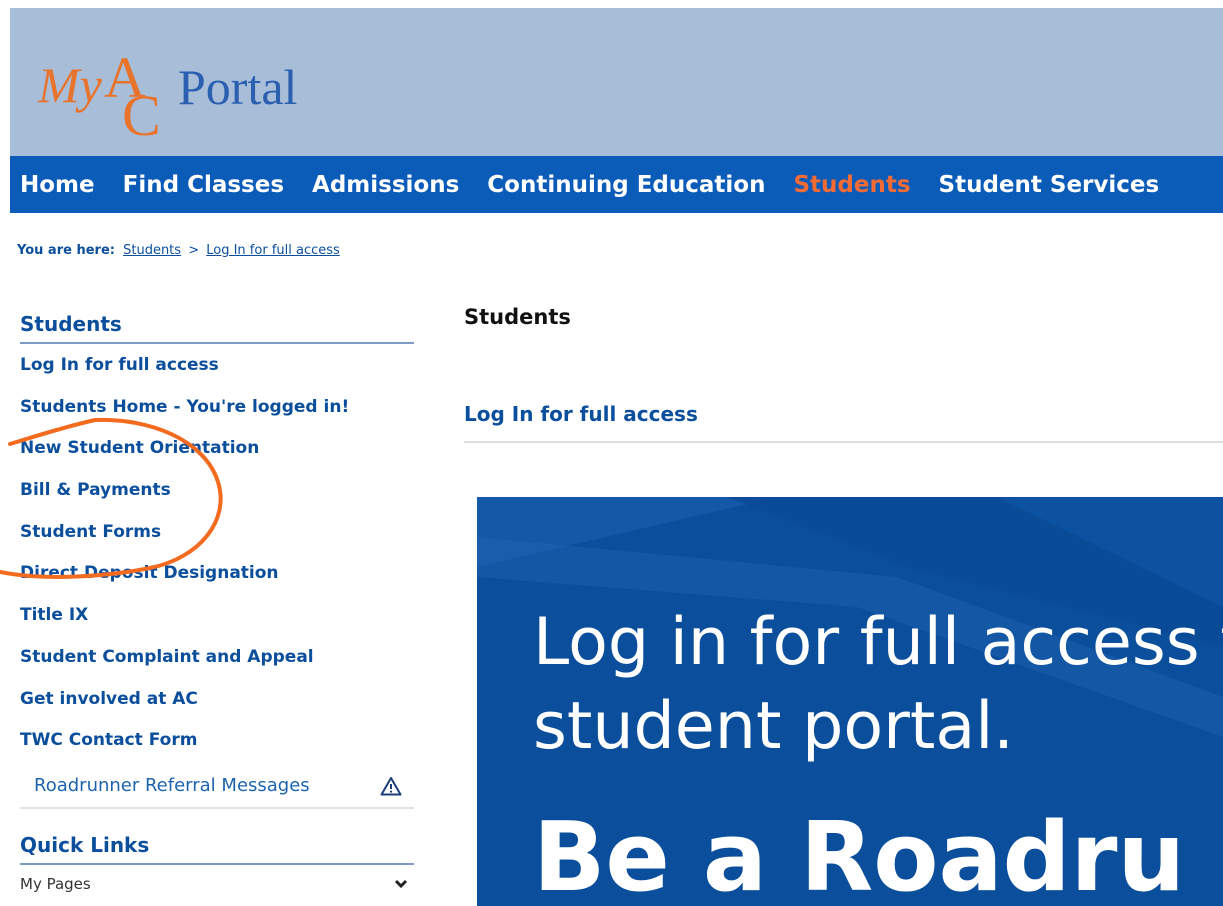 This screenshot has width=1223, height=906. I want to click on sidebar-item-students-home: Students Home - You're logged in!, so click(217, 417).